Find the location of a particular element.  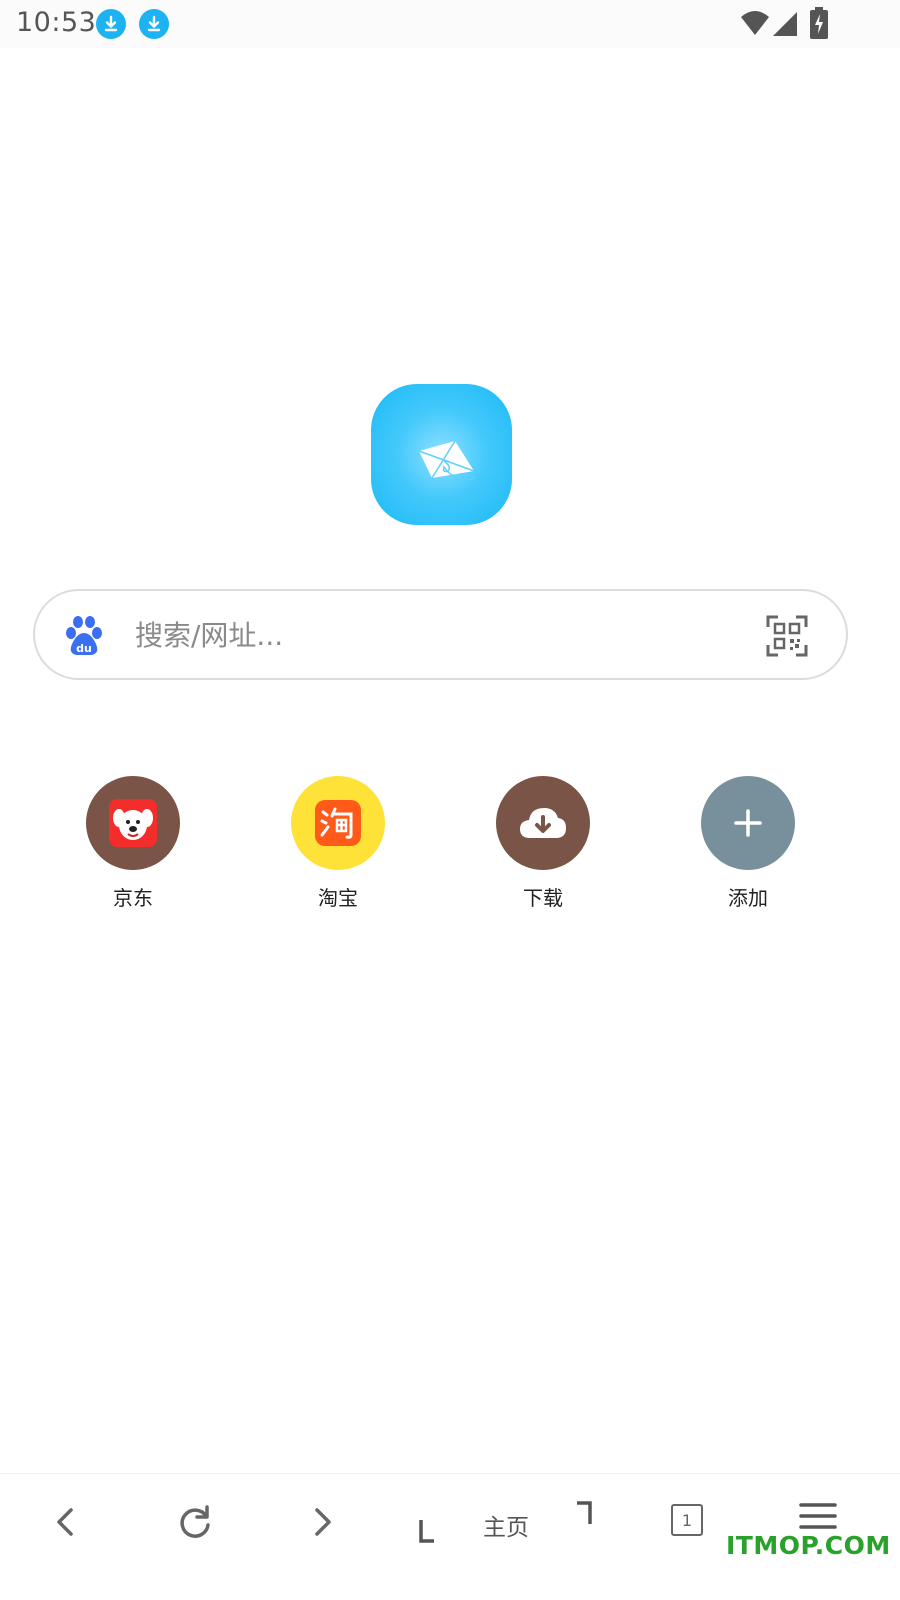

shortcut-jd: 京东 is located at coordinates (133, 843).